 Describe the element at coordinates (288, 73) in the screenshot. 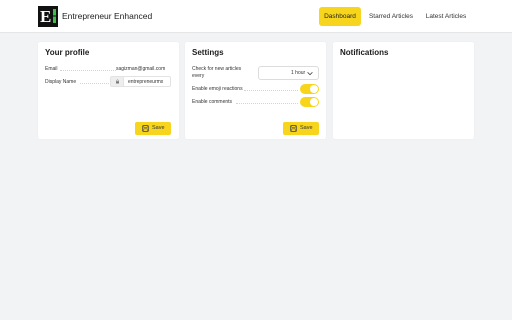

I see `check-frequency-select: 1 hour` at that location.